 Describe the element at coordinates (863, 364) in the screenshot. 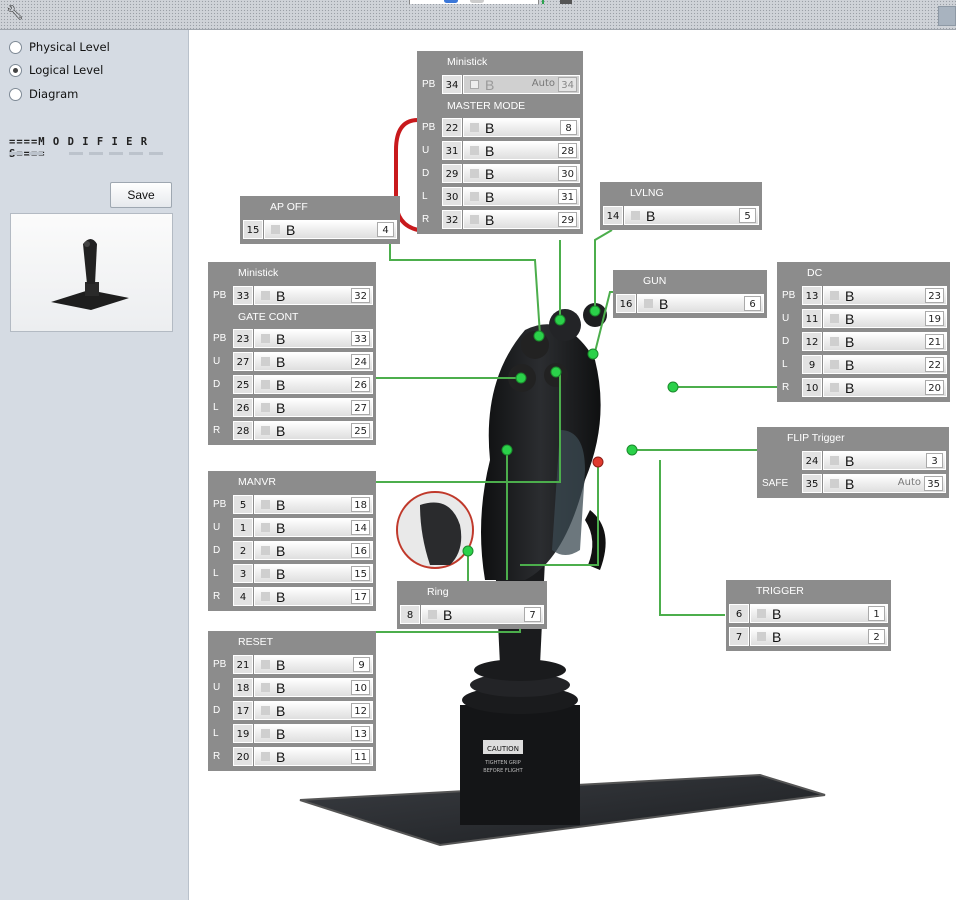

I see `mapping-row: L 9 B 22` at that location.